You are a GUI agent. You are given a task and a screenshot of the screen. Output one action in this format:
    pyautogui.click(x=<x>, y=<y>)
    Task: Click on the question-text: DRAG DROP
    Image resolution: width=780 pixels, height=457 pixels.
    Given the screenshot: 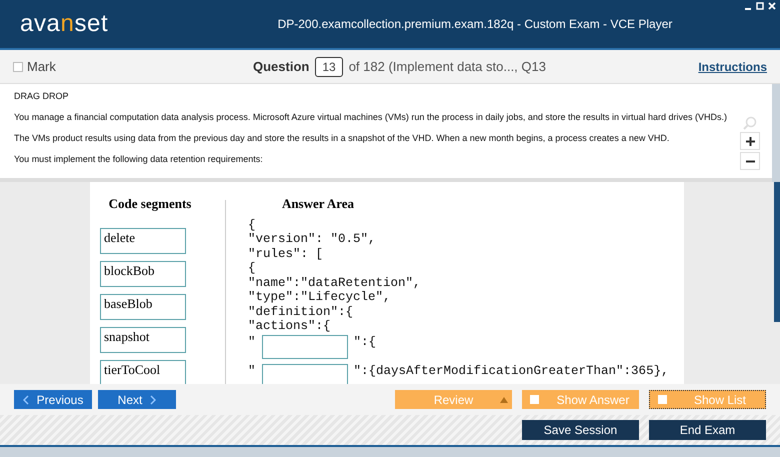 What is the action you would take?
    pyautogui.click(x=42, y=96)
    